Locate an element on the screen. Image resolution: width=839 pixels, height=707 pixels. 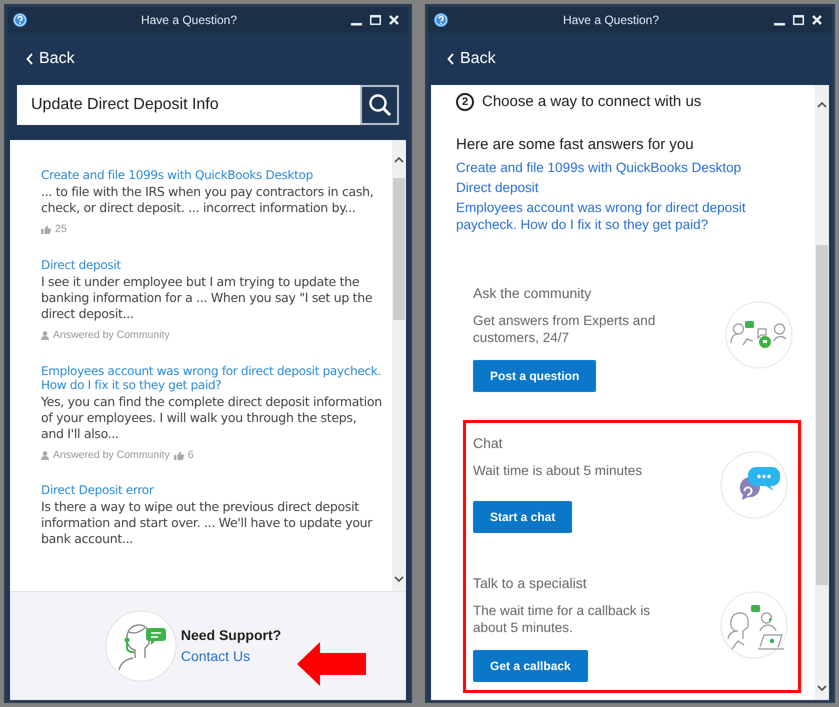
fast-answers-heading: Here are some fast answers for you is located at coordinates (575, 144).